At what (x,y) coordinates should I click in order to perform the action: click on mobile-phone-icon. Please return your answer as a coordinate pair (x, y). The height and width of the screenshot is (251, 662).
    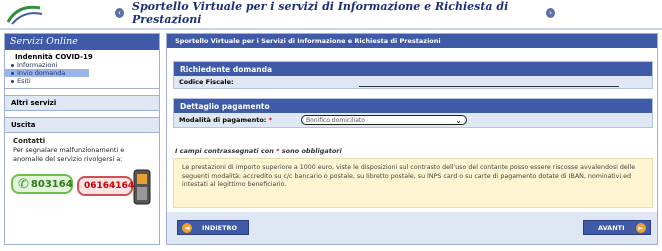
    Looking at the image, I should click on (142, 187).